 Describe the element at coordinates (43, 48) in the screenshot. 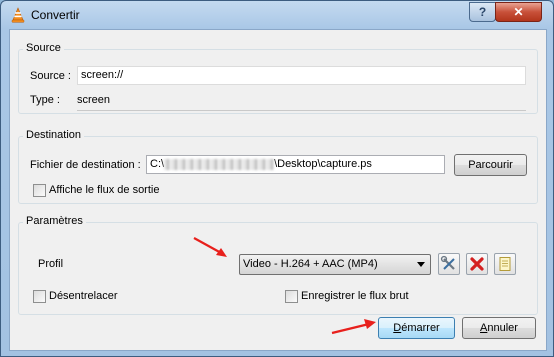

I see `source-group-title: Source` at that location.